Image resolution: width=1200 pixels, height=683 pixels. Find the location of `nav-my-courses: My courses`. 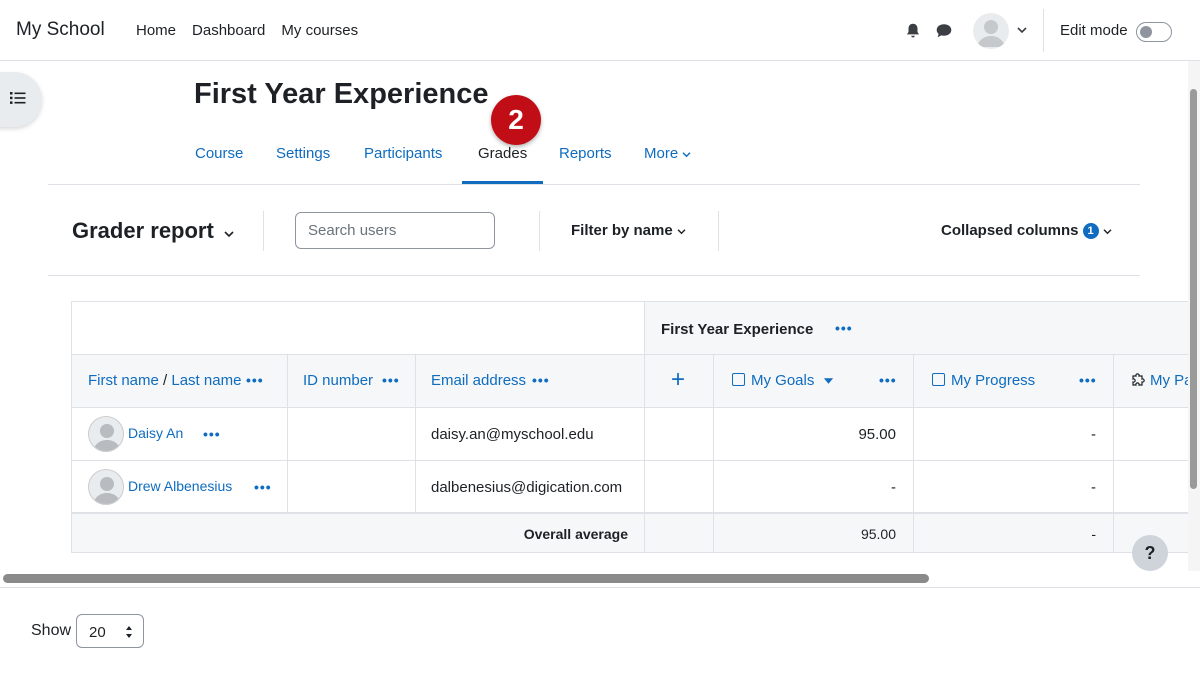

nav-my-courses: My courses is located at coordinates (319, 30).